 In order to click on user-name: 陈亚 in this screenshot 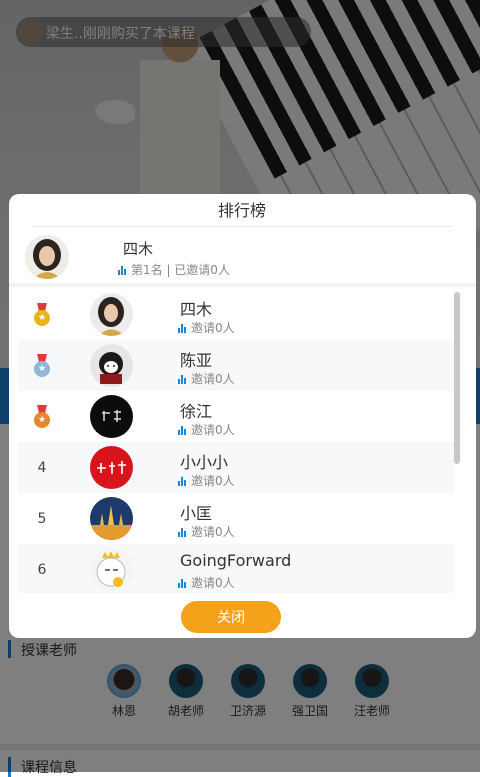, I will do `click(196, 360)`.